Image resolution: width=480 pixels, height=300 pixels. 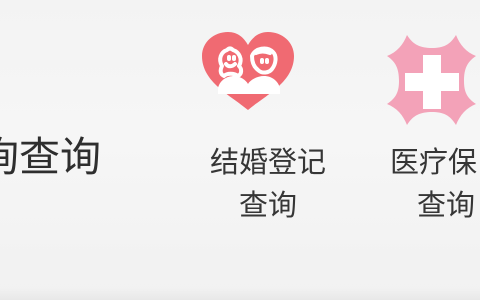 What do you see at coordinates (248, 73) in the screenshot?
I see `heart-couple-icon` at bounding box center [248, 73].